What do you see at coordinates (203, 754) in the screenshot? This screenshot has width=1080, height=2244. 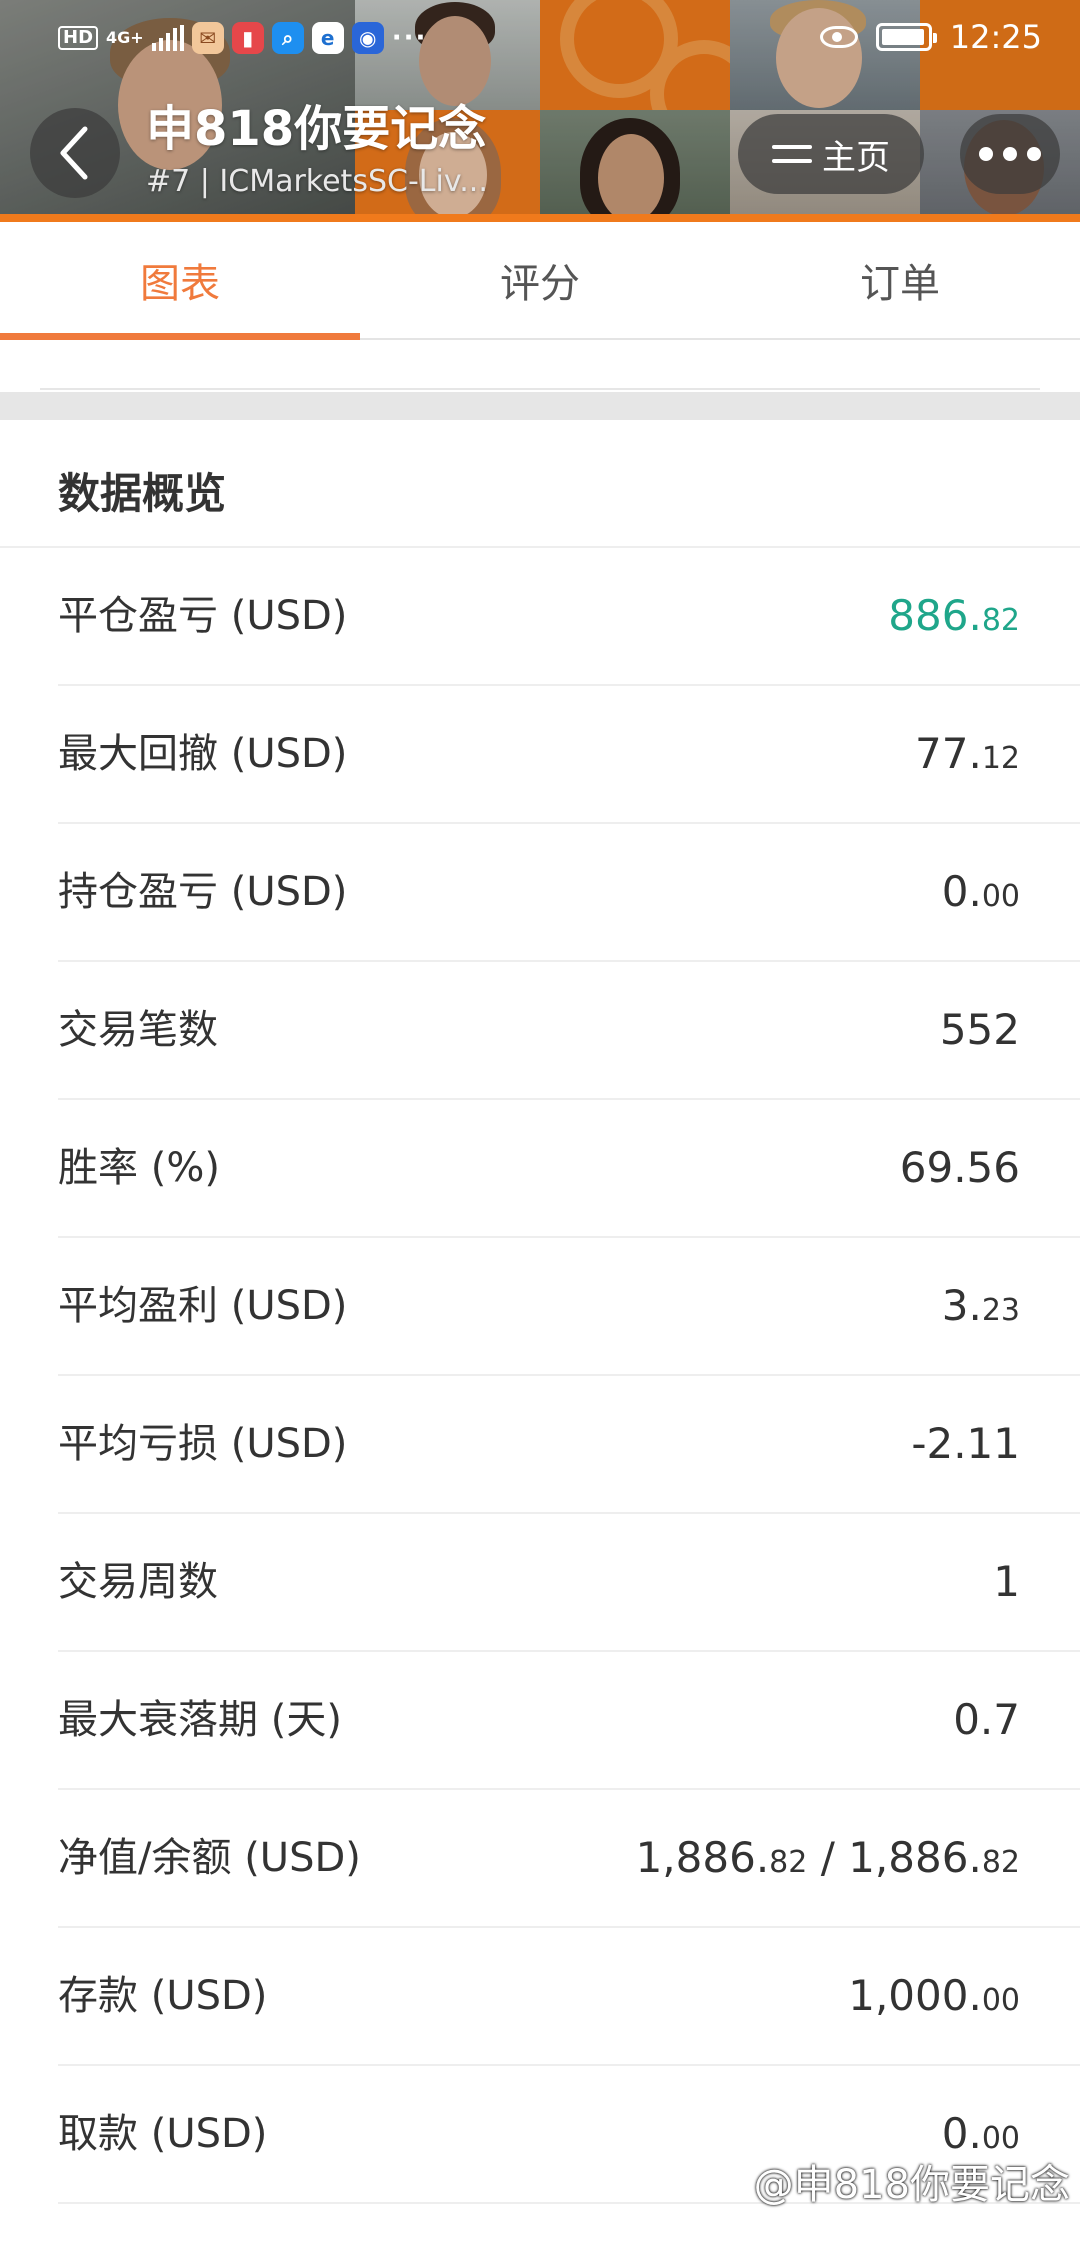 I see `stat-label: 最大回撤 (USD)` at bounding box center [203, 754].